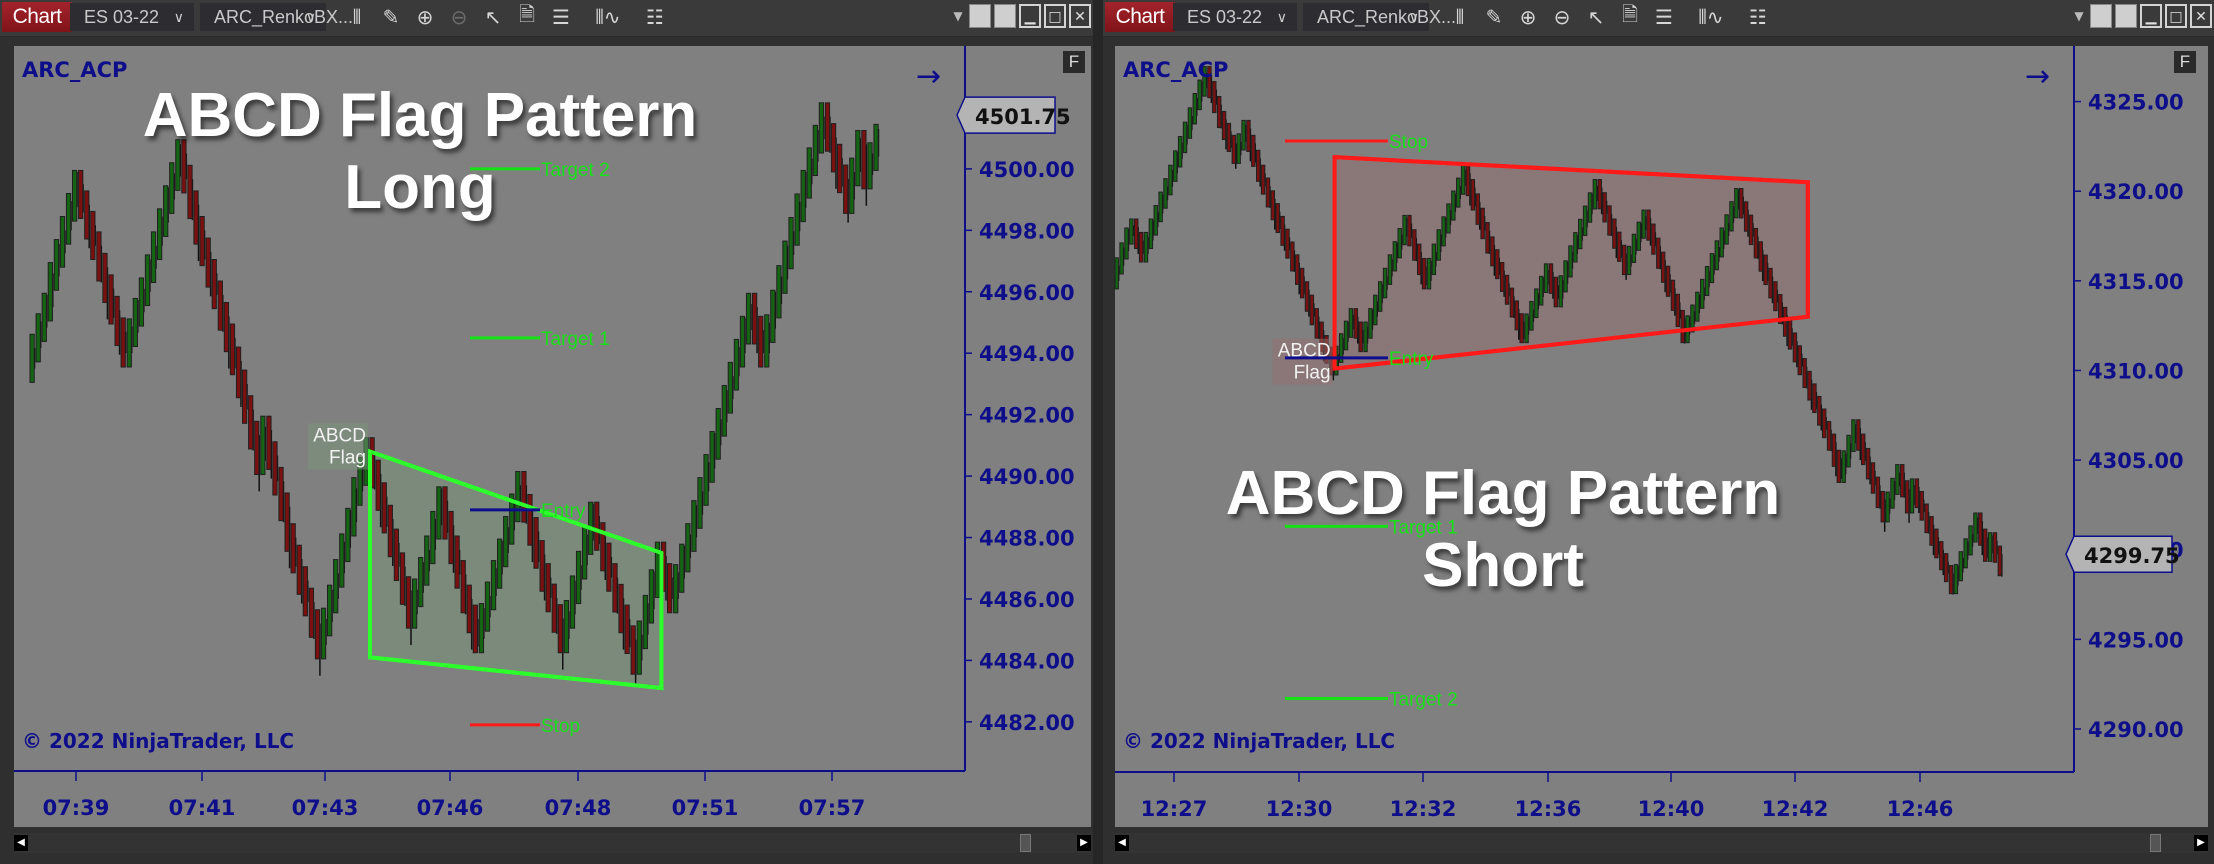 The height and width of the screenshot is (864, 2214). What do you see at coordinates (1503, 565) in the screenshot?
I see `overlay-title-line2: Short` at bounding box center [1503, 565].